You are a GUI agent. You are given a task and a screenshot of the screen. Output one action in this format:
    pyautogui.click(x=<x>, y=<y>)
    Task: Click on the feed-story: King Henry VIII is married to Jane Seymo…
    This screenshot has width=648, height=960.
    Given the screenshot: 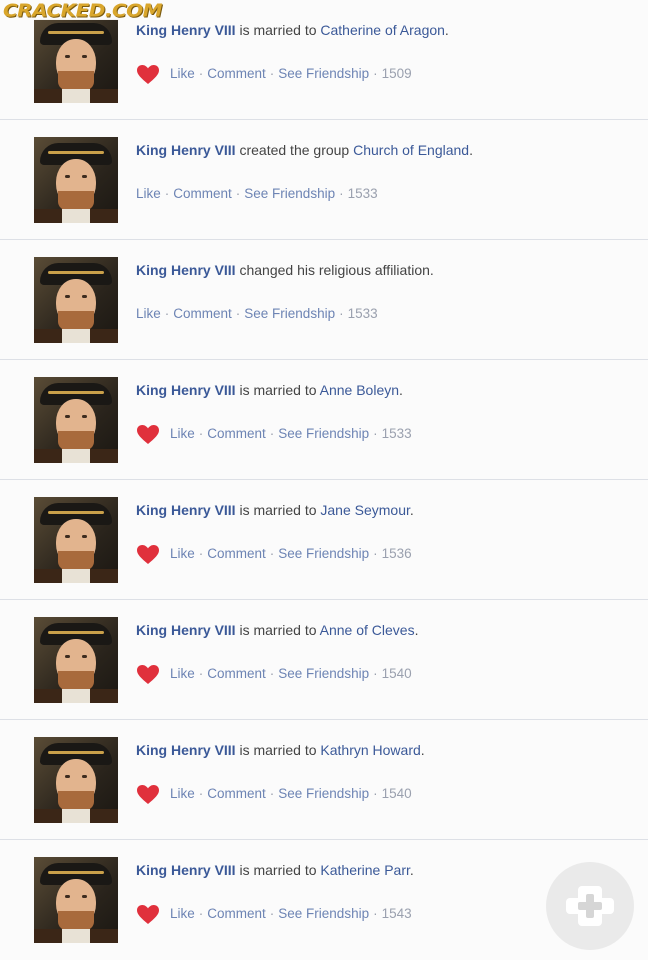 What is the action you would take?
    pyautogui.click(x=324, y=540)
    